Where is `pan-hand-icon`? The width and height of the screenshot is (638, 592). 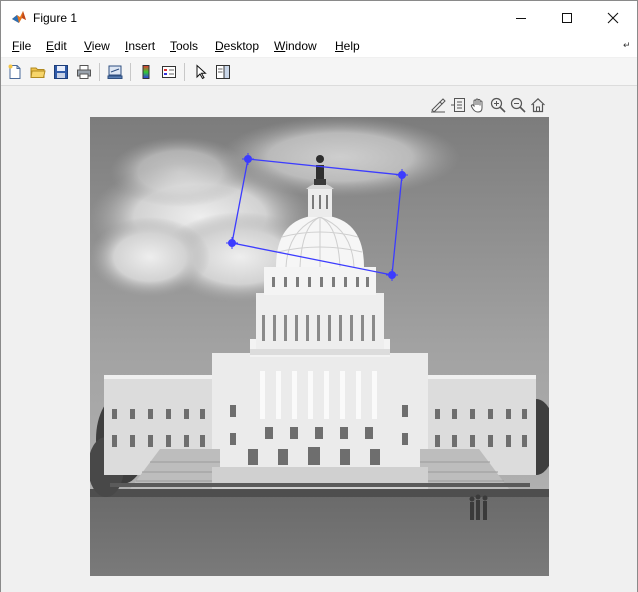
pan-hand-icon is located at coordinates (476, 105).